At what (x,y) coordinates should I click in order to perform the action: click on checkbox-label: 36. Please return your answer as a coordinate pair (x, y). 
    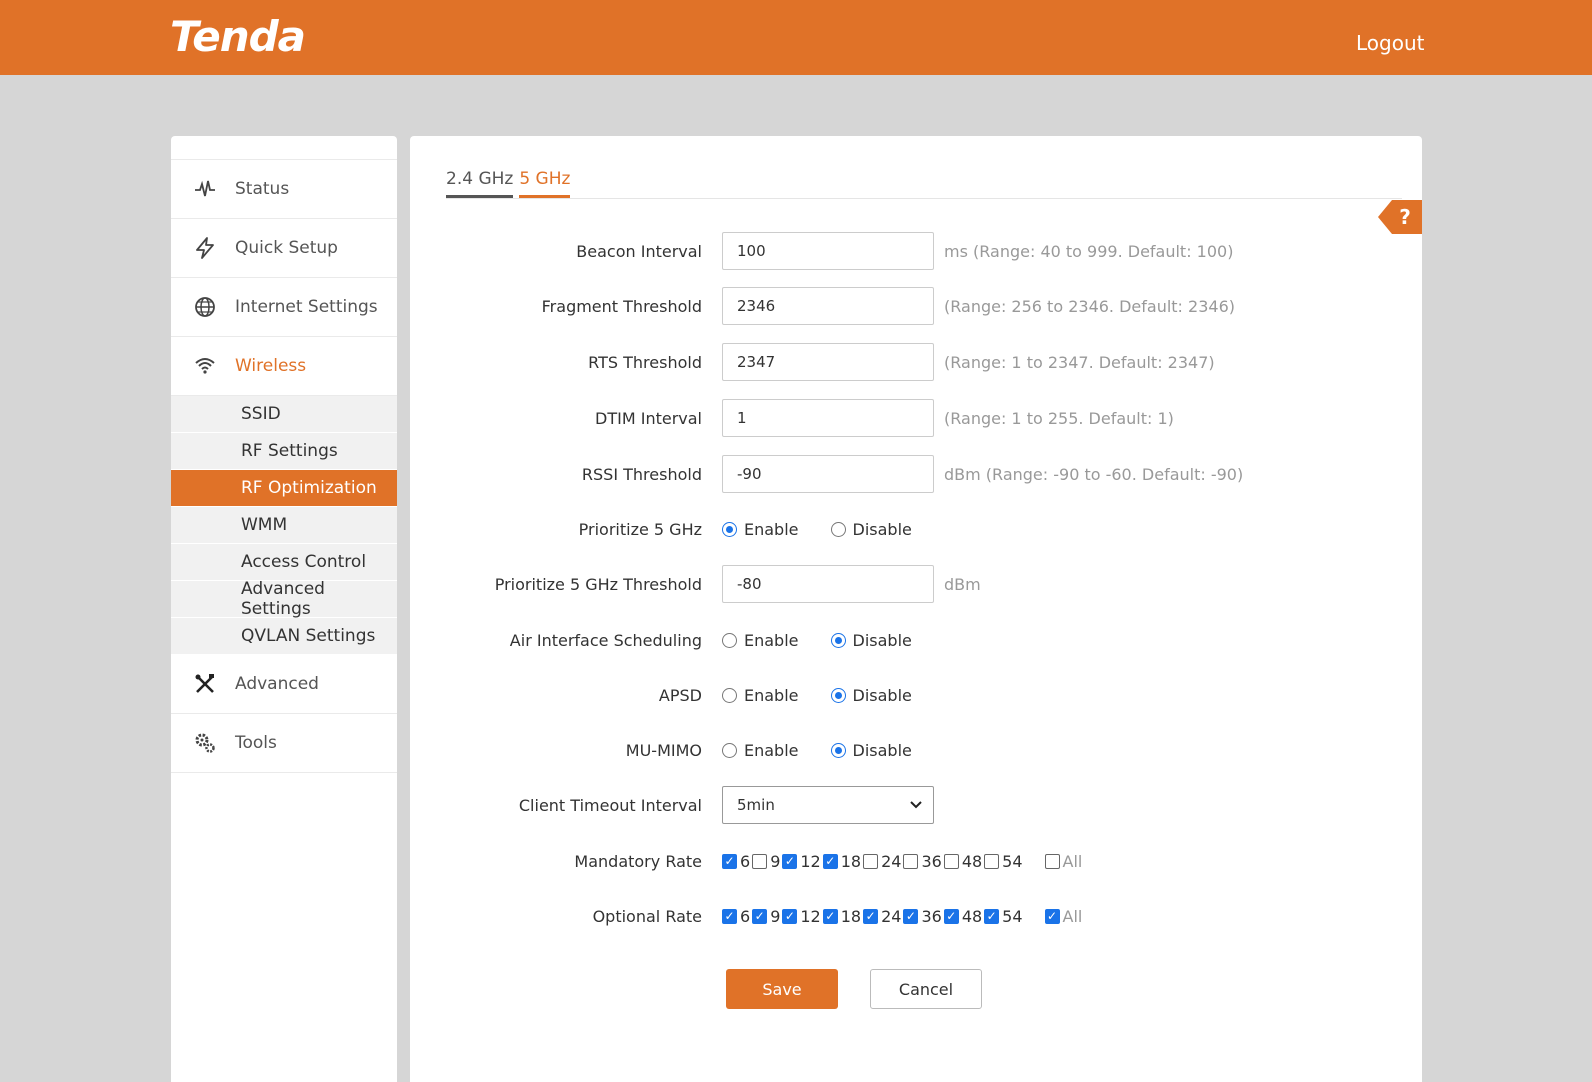
    Looking at the image, I should click on (931, 861).